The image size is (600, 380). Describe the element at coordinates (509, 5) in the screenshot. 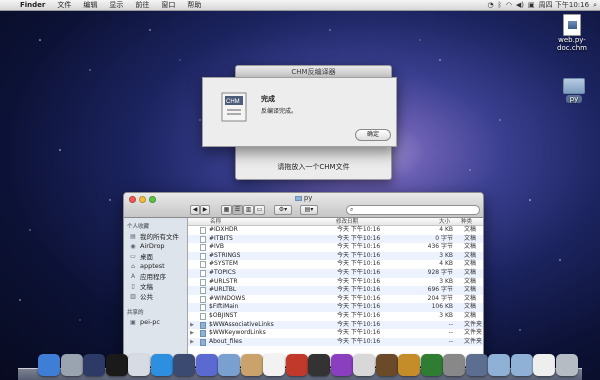

I see `wifi-icon: ◠` at that location.